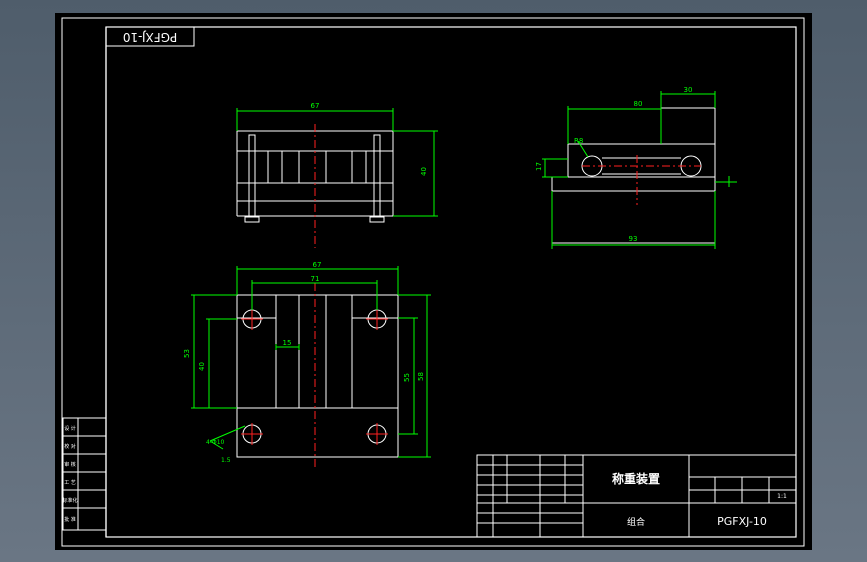  What do you see at coordinates (202, 366) in the screenshot?
I see `plan-left-inner-dim: 40` at bounding box center [202, 366].